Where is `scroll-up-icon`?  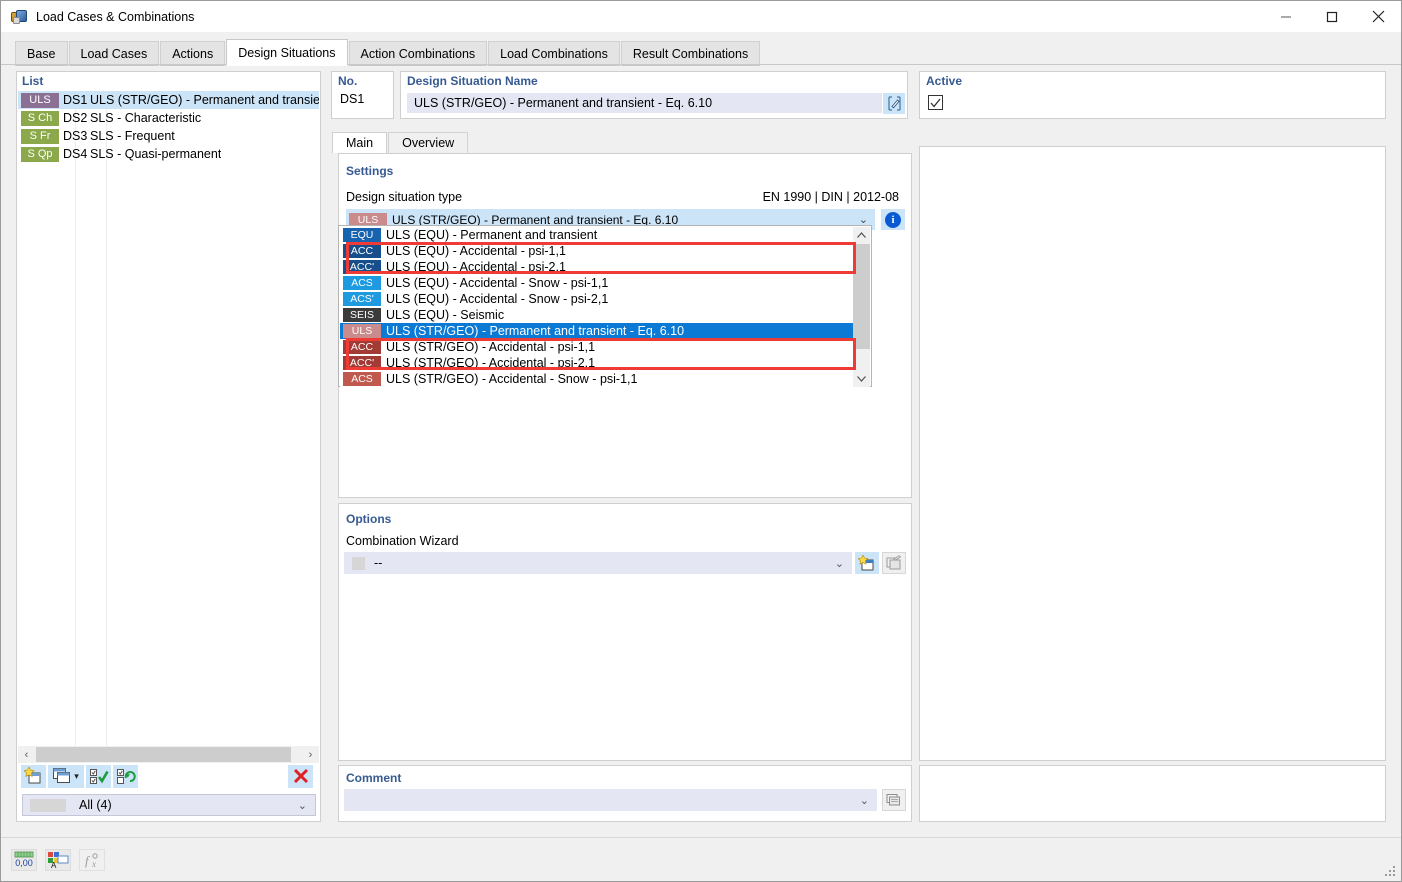
scroll-up-icon is located at coordinates (861, 235).